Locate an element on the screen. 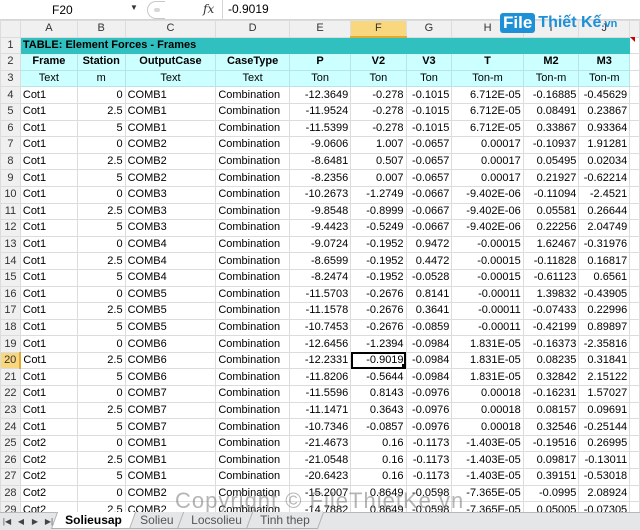 This screenshot has width=640, height=530. row-header-4: 4 is located at coordinates (10, 95).